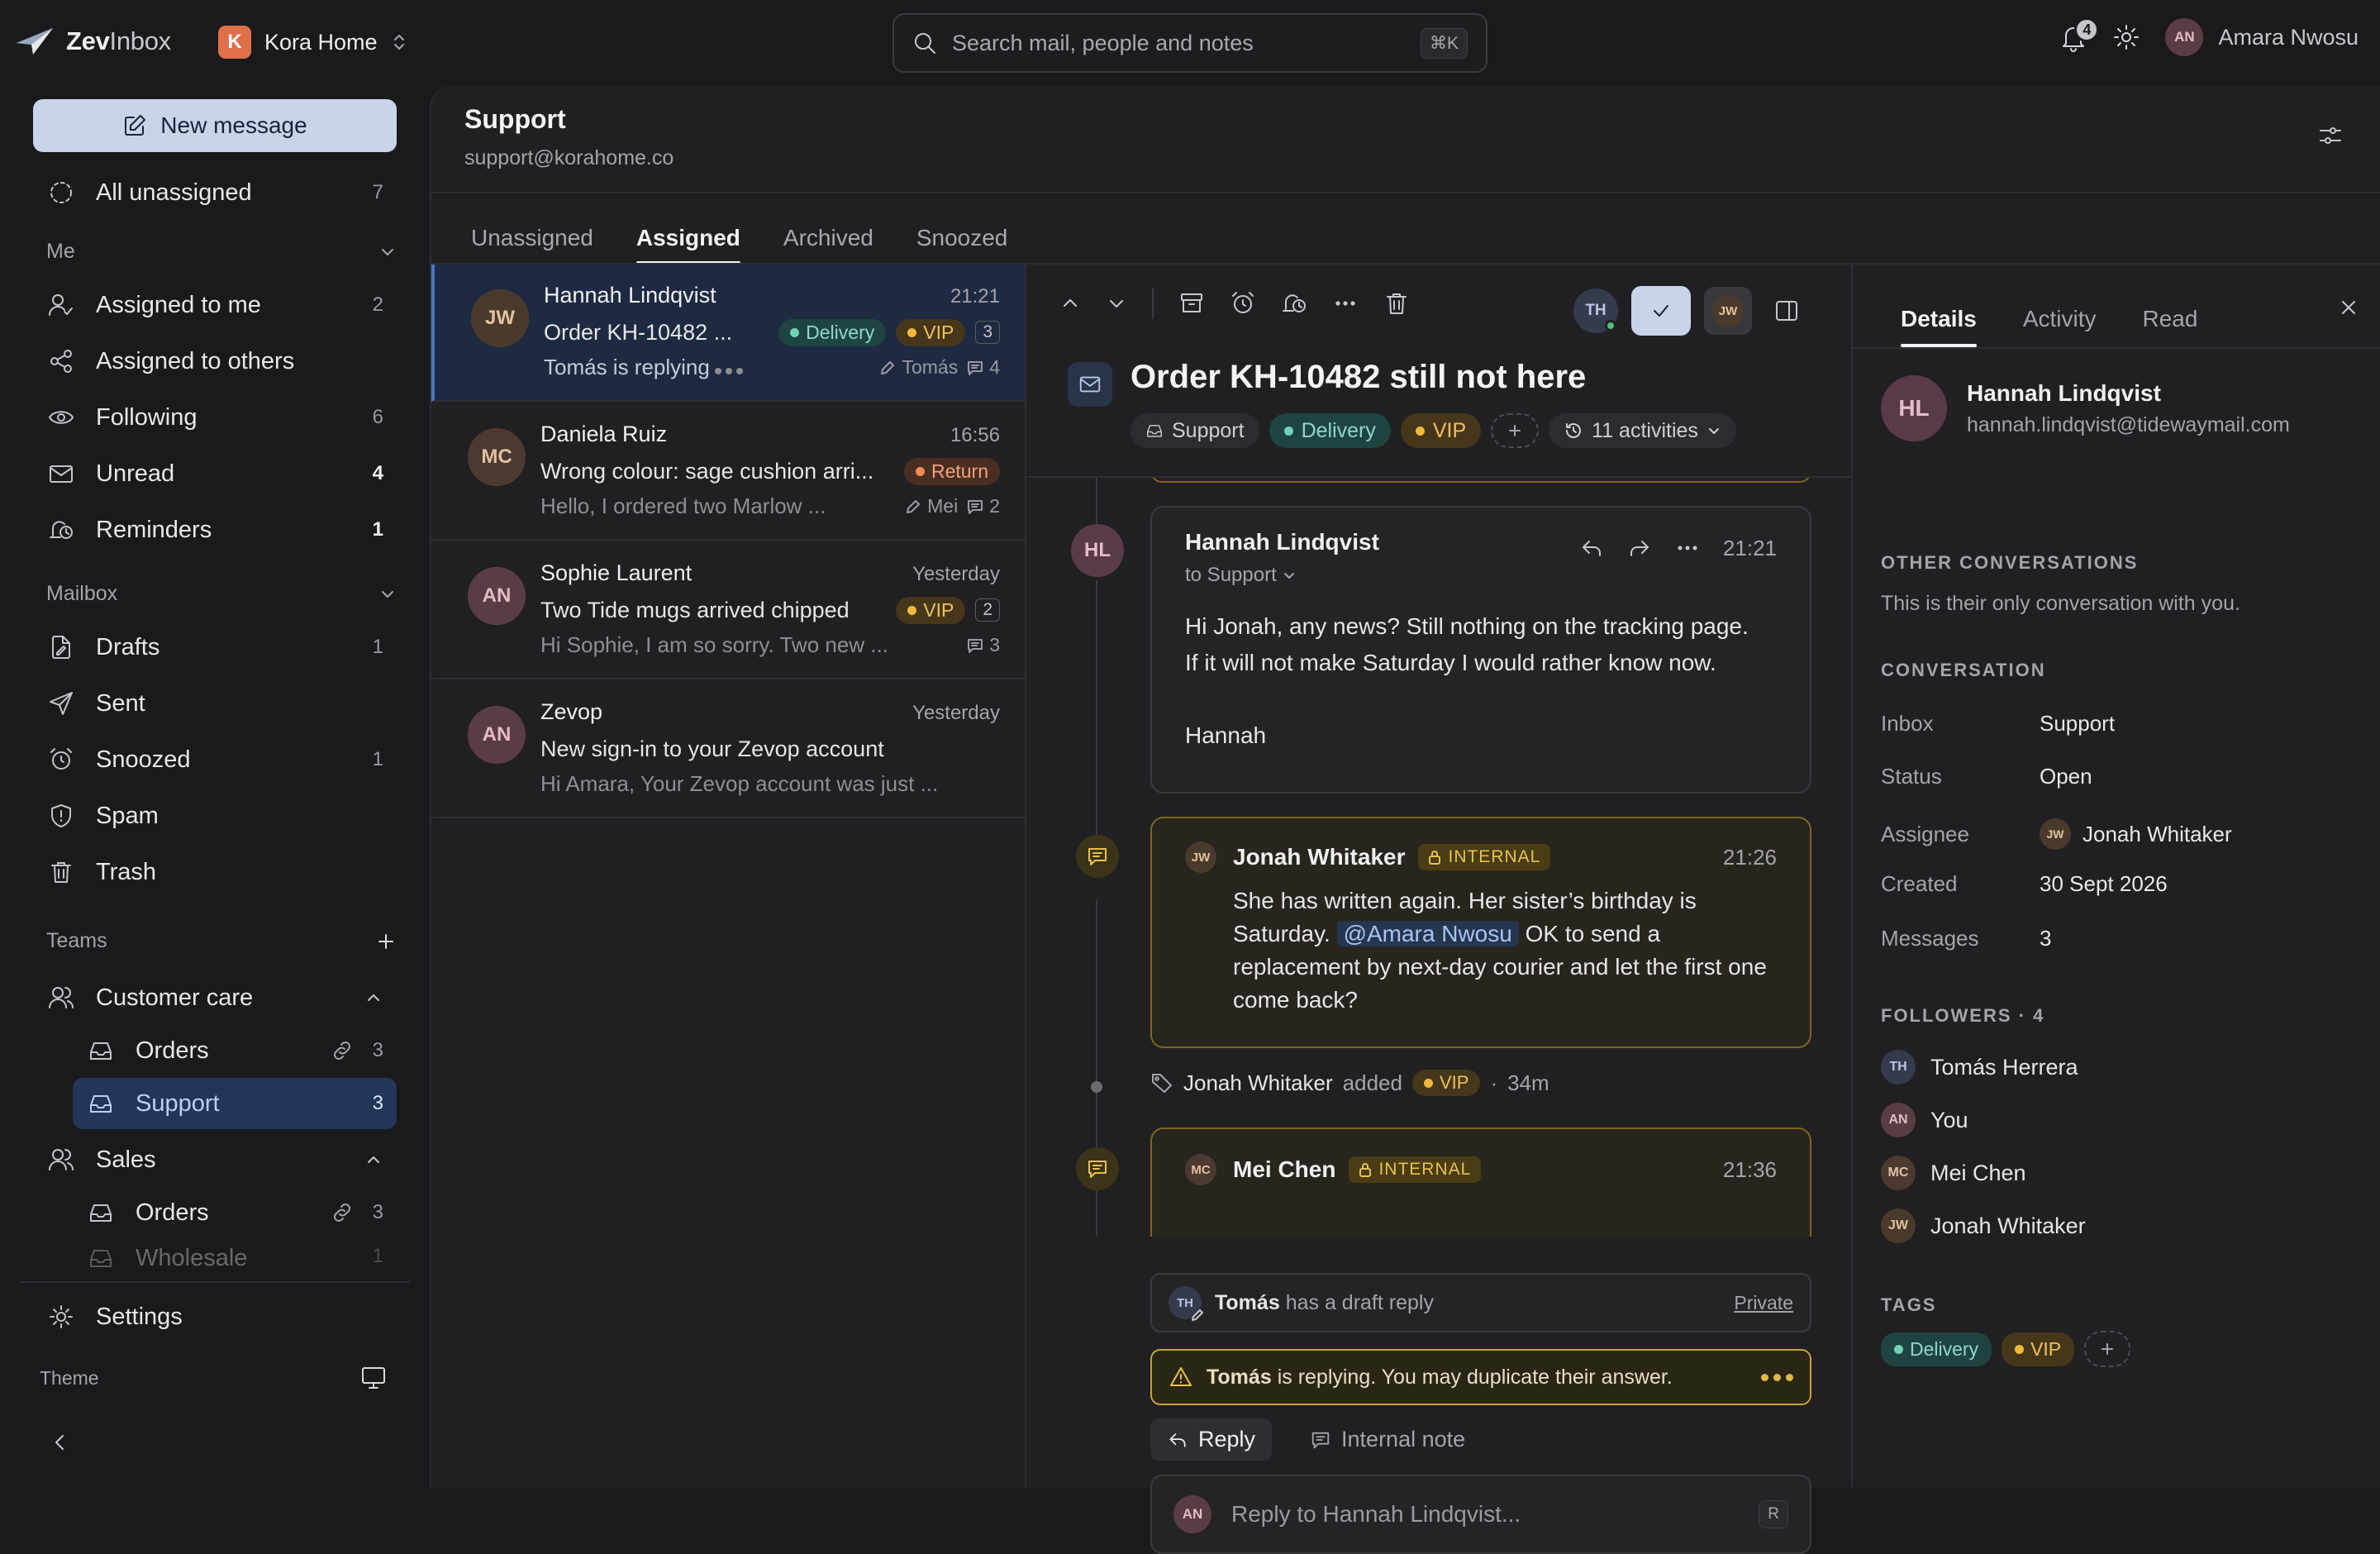 This screenshot has height=1554, width=2380. What do you see at coordinates (2126, 37) in the screenshot?
I see `gear-icon` at bounding box center [2126, 37].